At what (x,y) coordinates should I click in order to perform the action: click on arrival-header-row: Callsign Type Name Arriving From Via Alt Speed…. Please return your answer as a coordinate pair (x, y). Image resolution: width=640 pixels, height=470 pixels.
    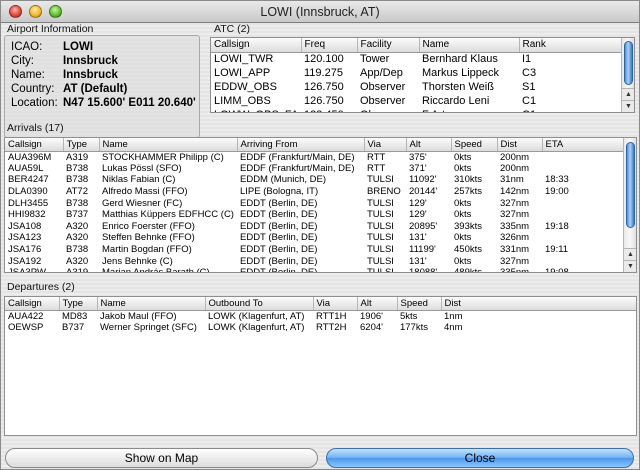
    Looking at the image, I should click on (315, 145).